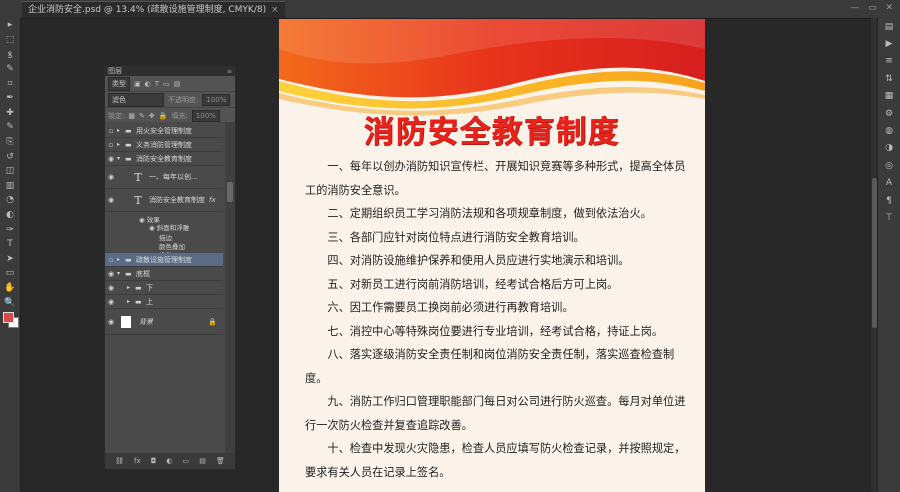 The height and width of the screenshot is (492, 900). What do you see at coordinates (126, 321) in the screenshot?
I see `layer-thumbnail` at bounding box center [126, 321].